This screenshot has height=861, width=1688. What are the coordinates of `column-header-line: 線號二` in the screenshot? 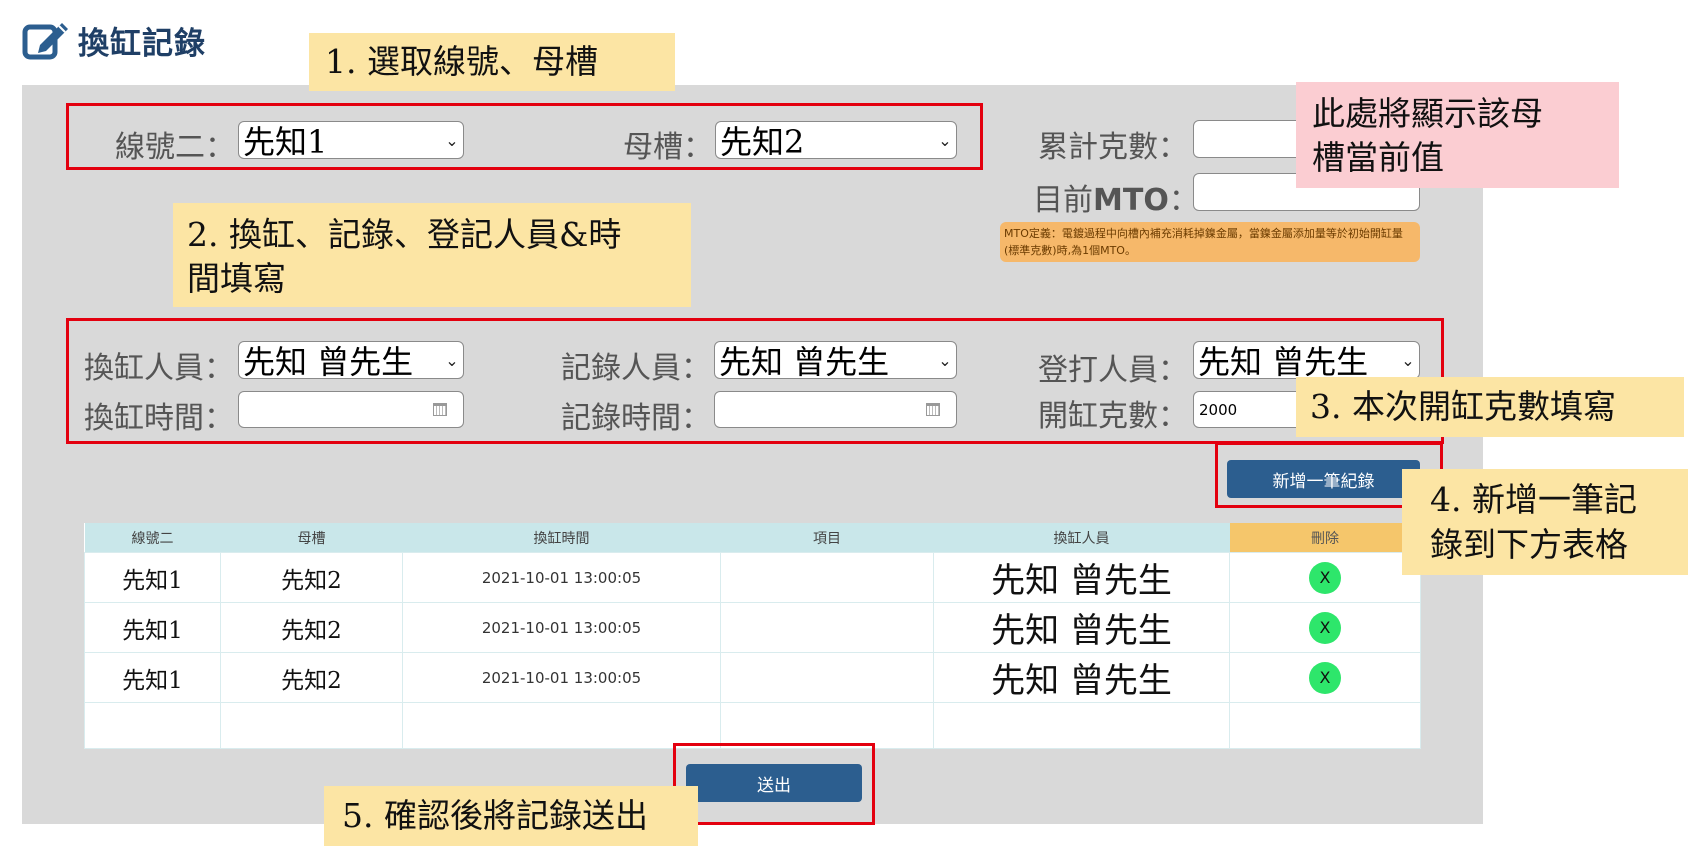 It's located at (152, 538).